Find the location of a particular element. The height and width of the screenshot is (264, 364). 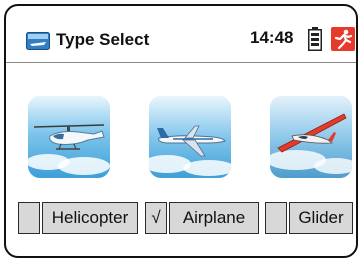

airplane-icon is located at coordinates (190, 137).